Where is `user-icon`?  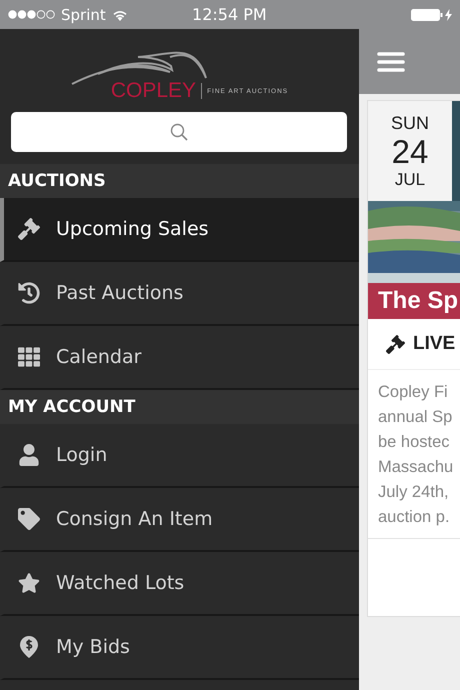
user-icon is located at coordinates (29, 455).